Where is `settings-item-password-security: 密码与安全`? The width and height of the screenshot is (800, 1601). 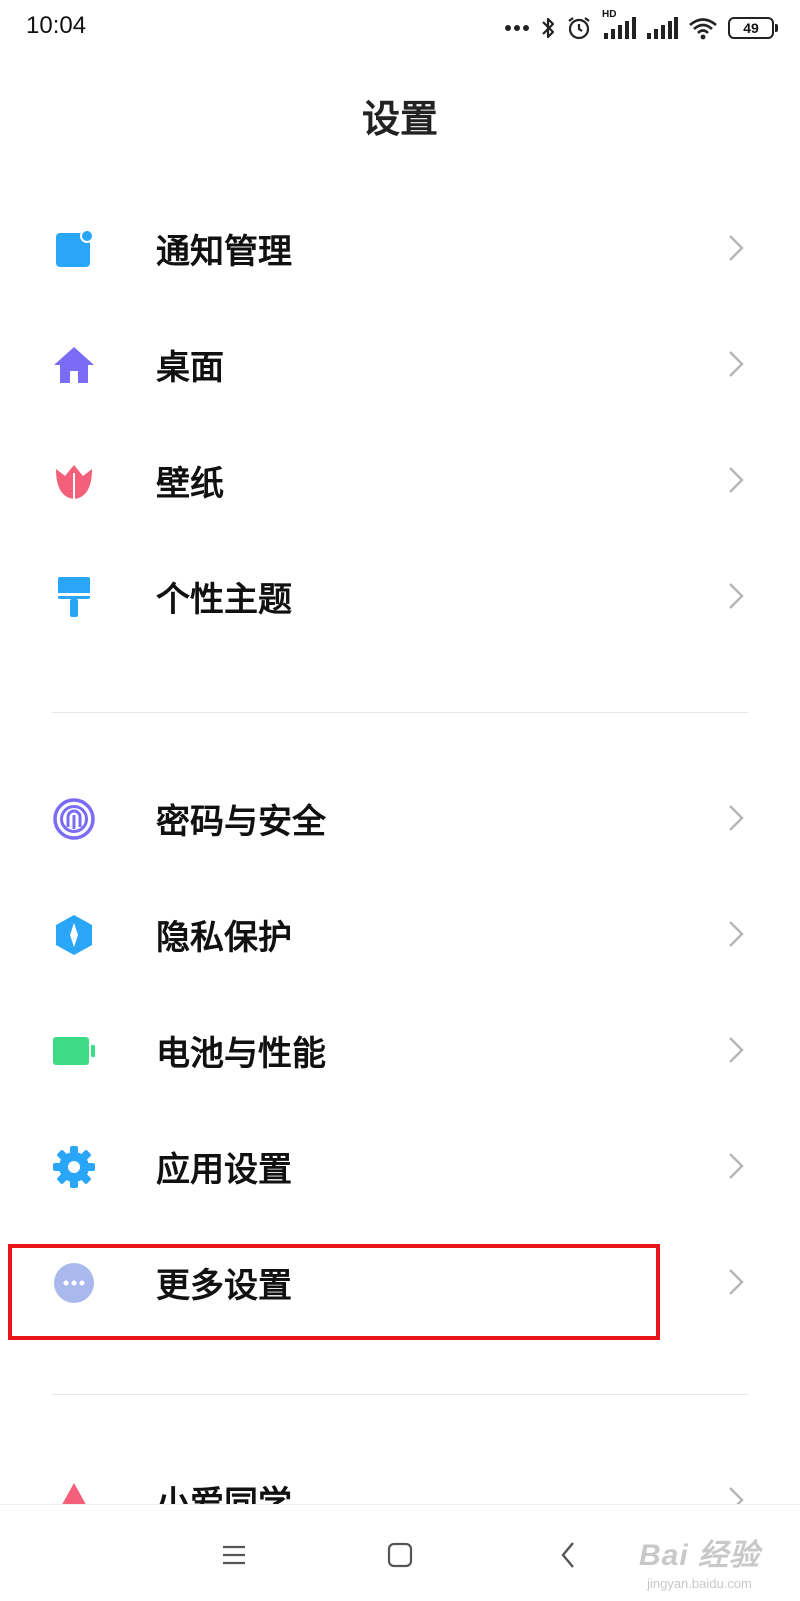
settings-item-password-security: 密码与安全 is located at coordinates (400, 818).